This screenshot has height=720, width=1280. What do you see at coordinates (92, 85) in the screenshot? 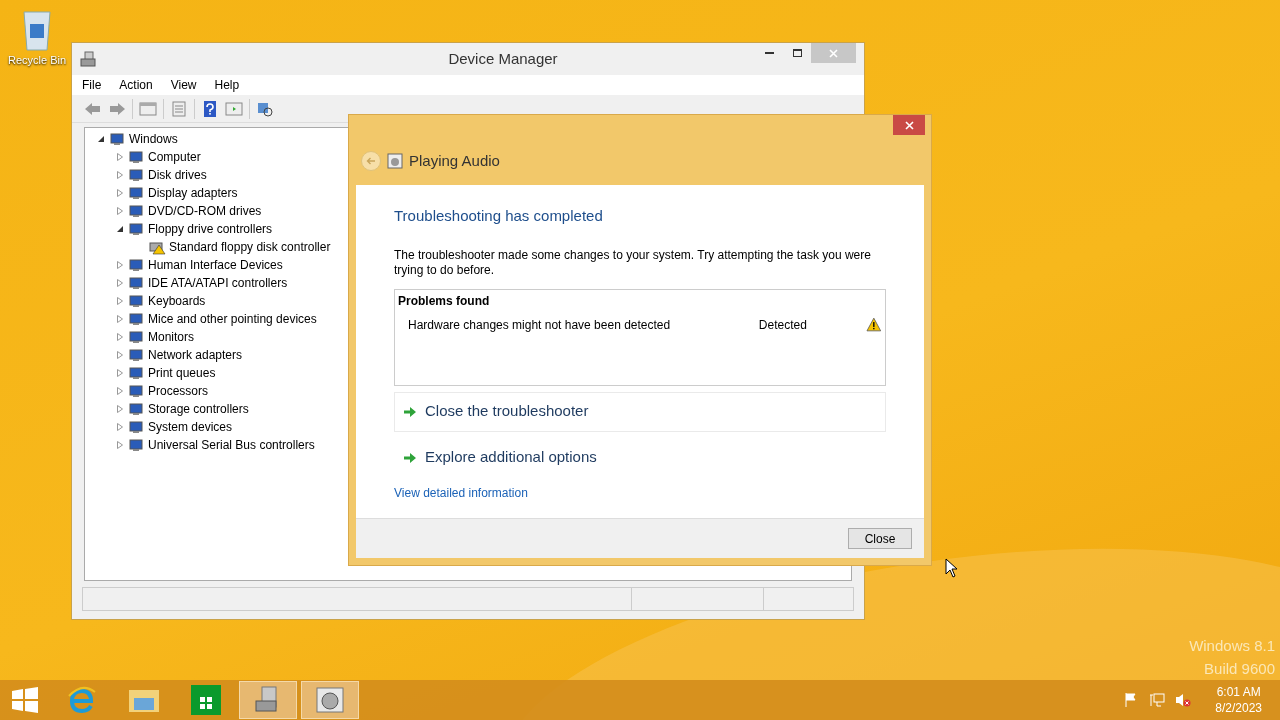
I see `menu-item: File` at bounding box center [92, 85].